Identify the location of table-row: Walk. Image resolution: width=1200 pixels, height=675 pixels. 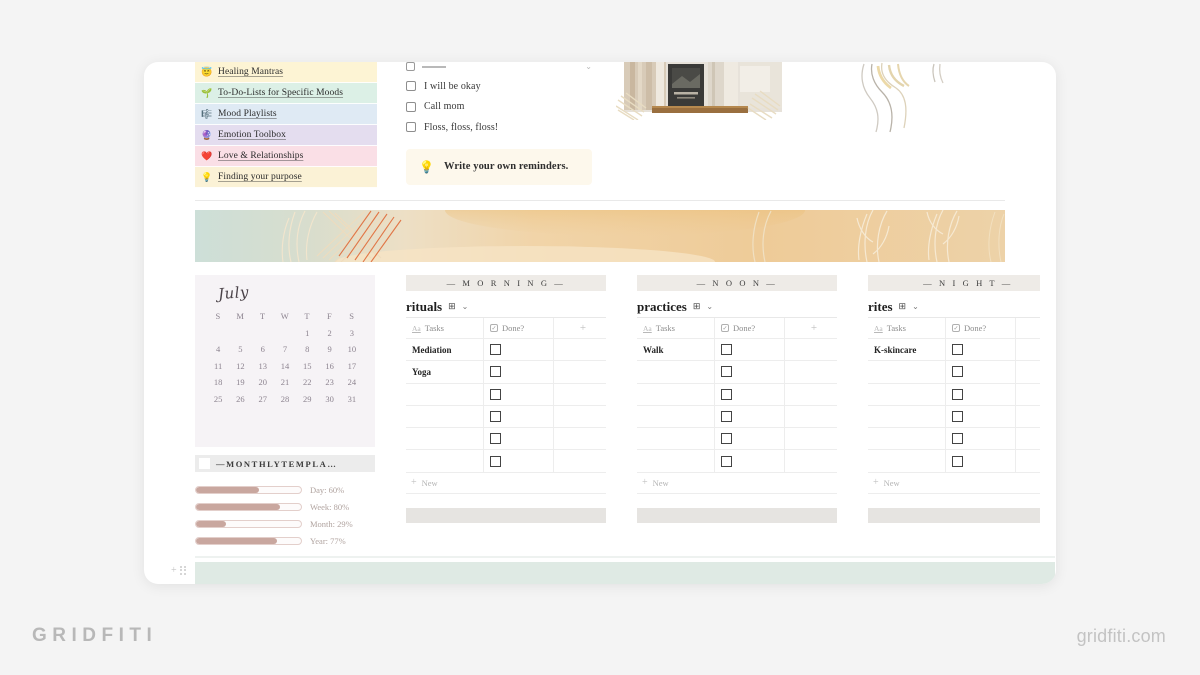
(737, 350).